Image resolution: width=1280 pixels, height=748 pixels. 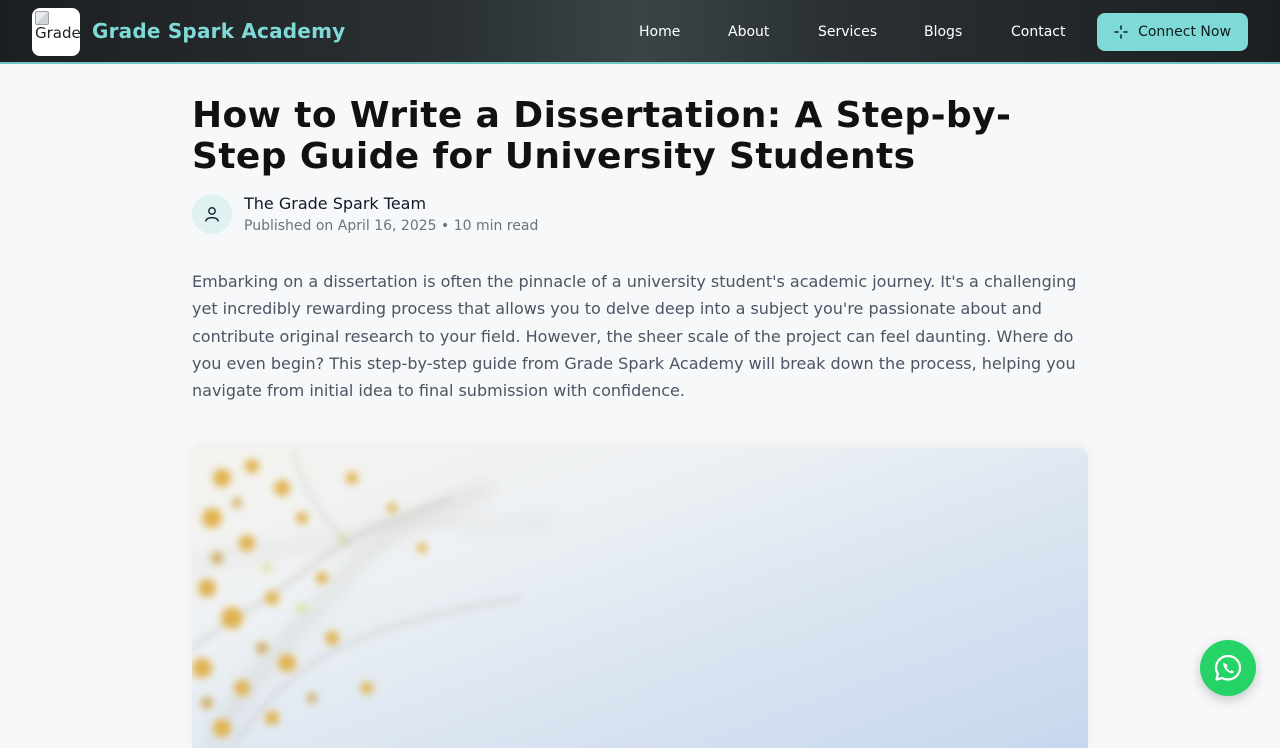 What do you see at coordinates (218, 31) in the screenshot?
I see `brand-name: Grade Spark Academy` at bounding box center [218, 31].